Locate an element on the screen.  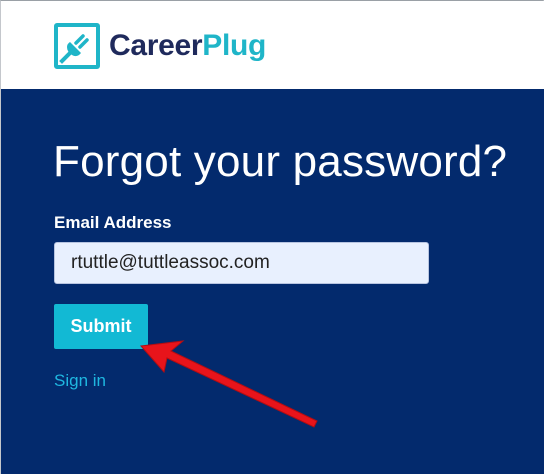
logo-text-plug: Plug is located at coordinates (234, 45).